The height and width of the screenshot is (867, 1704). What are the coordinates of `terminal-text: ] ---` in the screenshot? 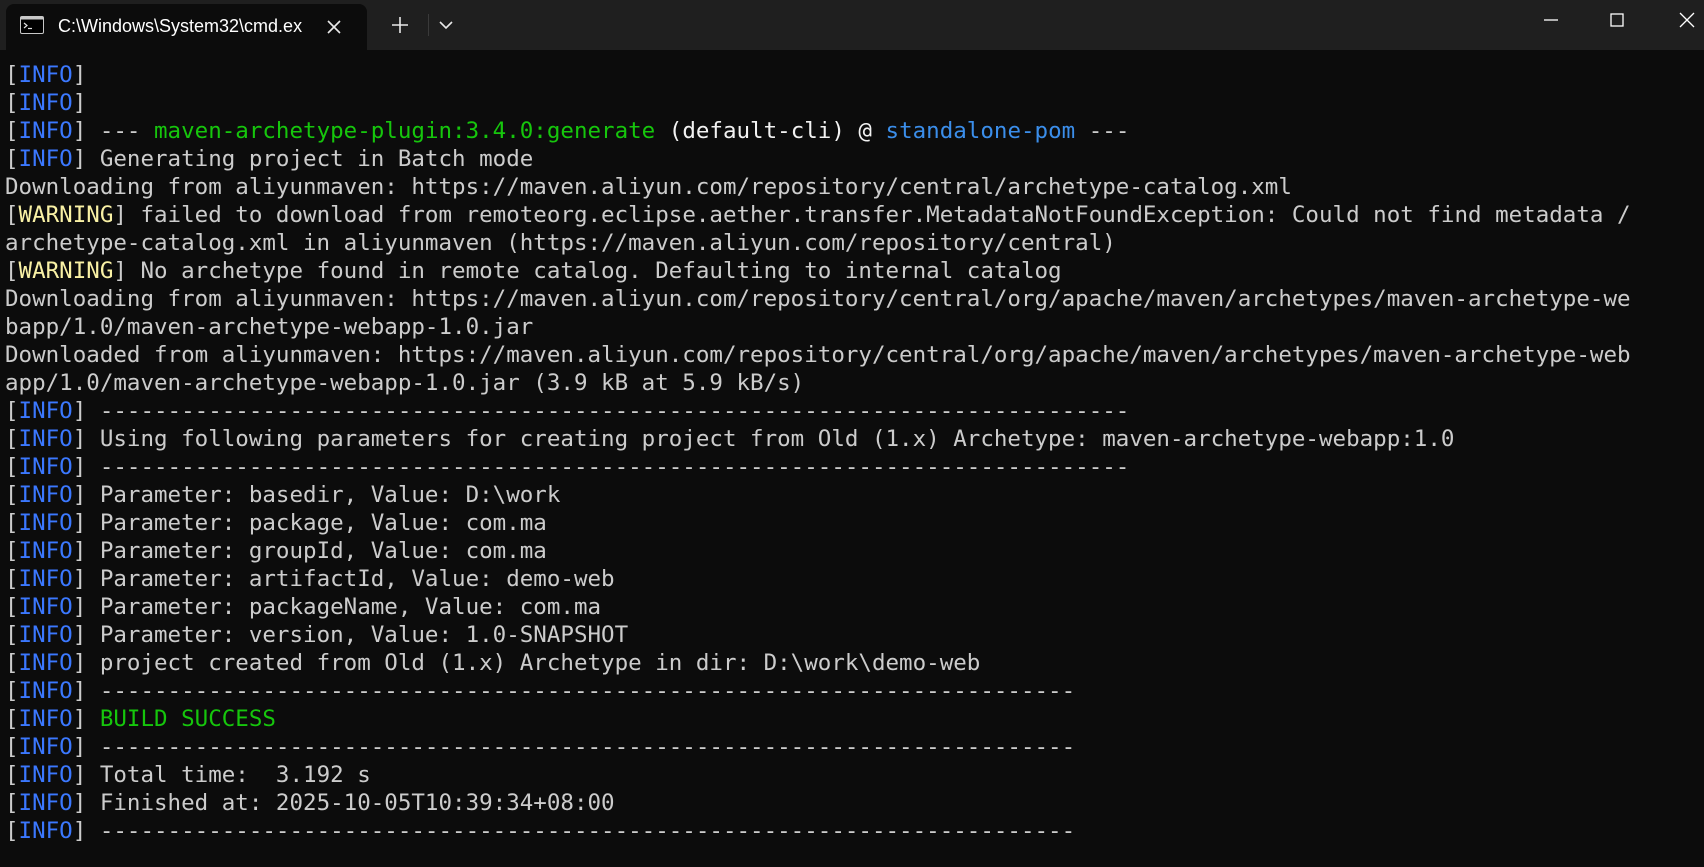 It's located at (113, 131).